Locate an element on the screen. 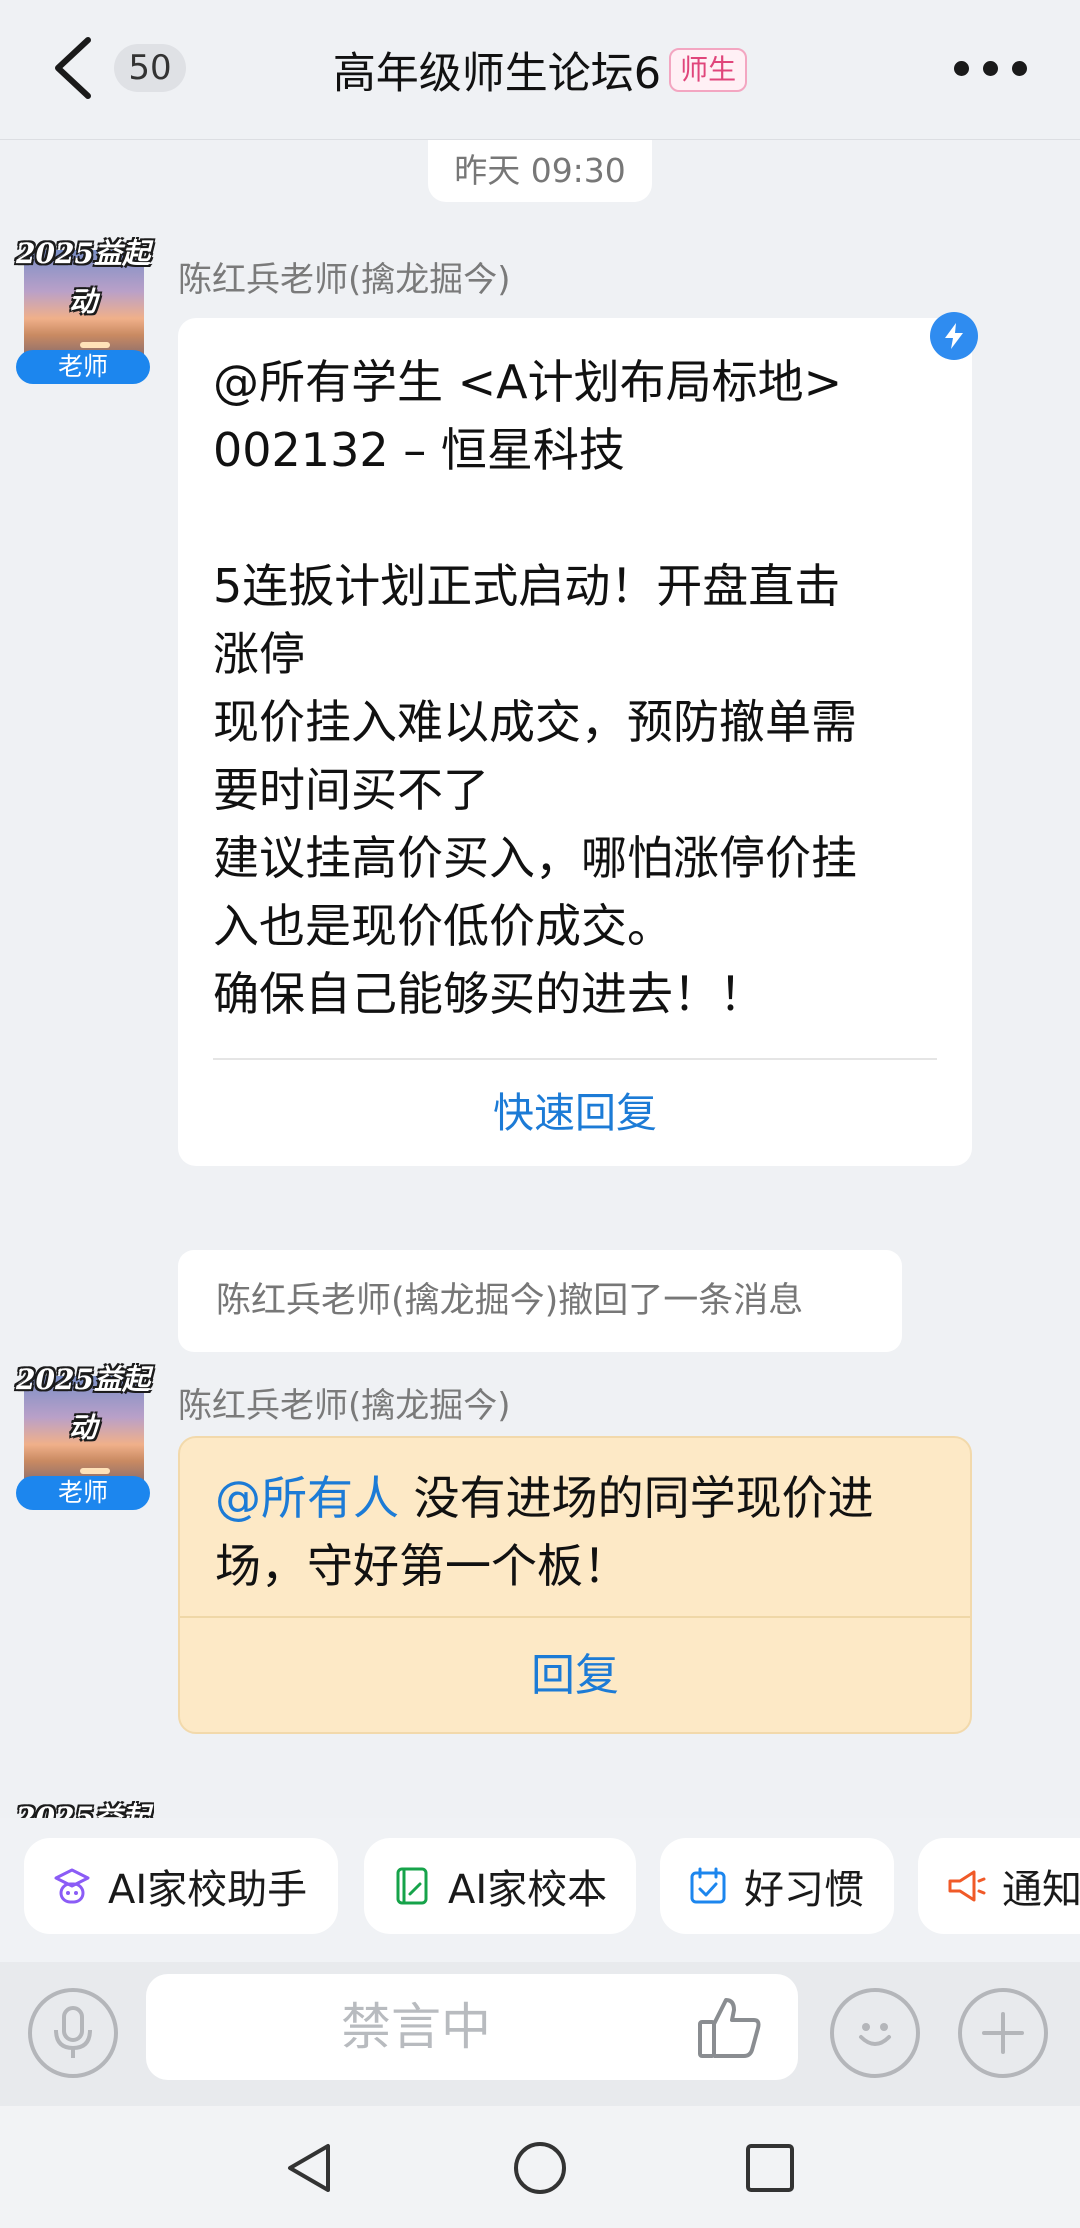  reply-button: 回复 is located at coordinates (575, 1676).